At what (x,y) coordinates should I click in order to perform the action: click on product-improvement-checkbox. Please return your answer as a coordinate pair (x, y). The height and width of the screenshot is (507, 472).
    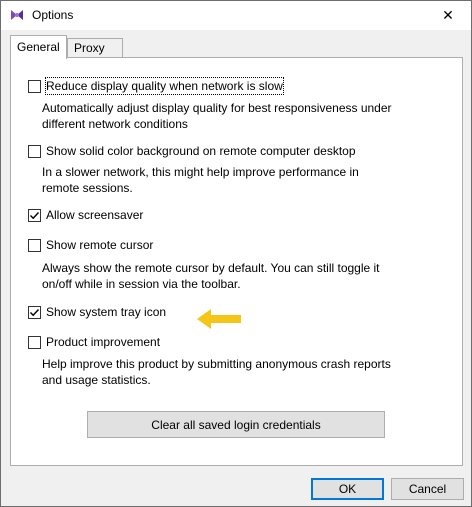
    Looking at the image, I should click on (34, 342).